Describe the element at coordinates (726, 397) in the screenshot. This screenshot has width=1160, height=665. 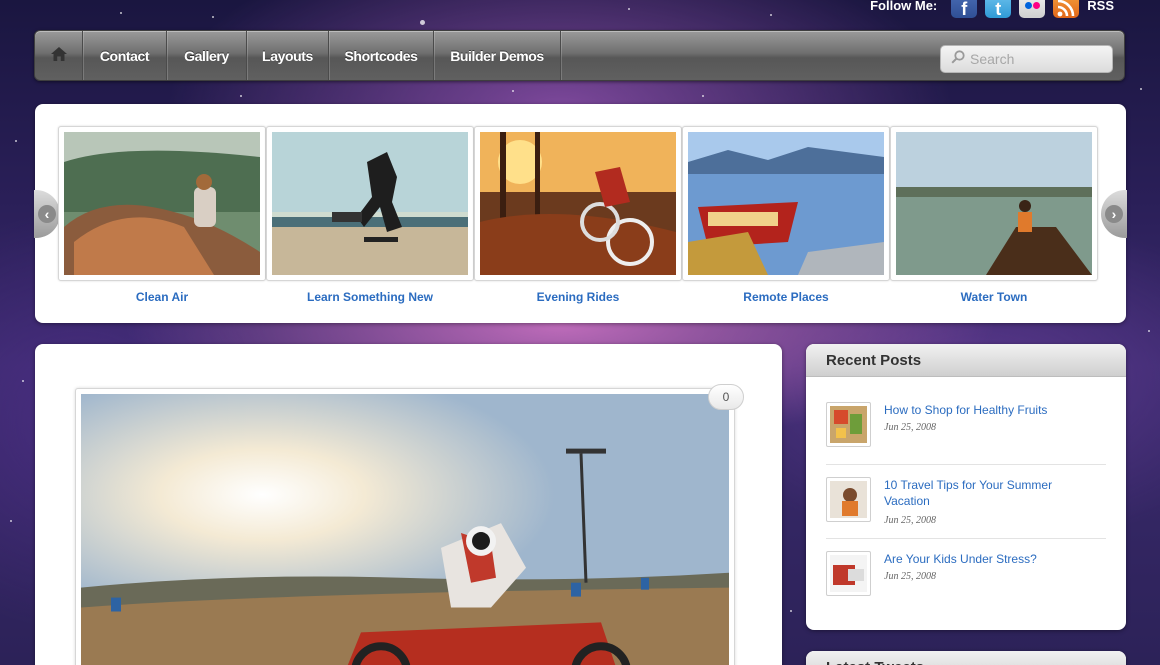
I see `comment-count-badge: 0` at that location.